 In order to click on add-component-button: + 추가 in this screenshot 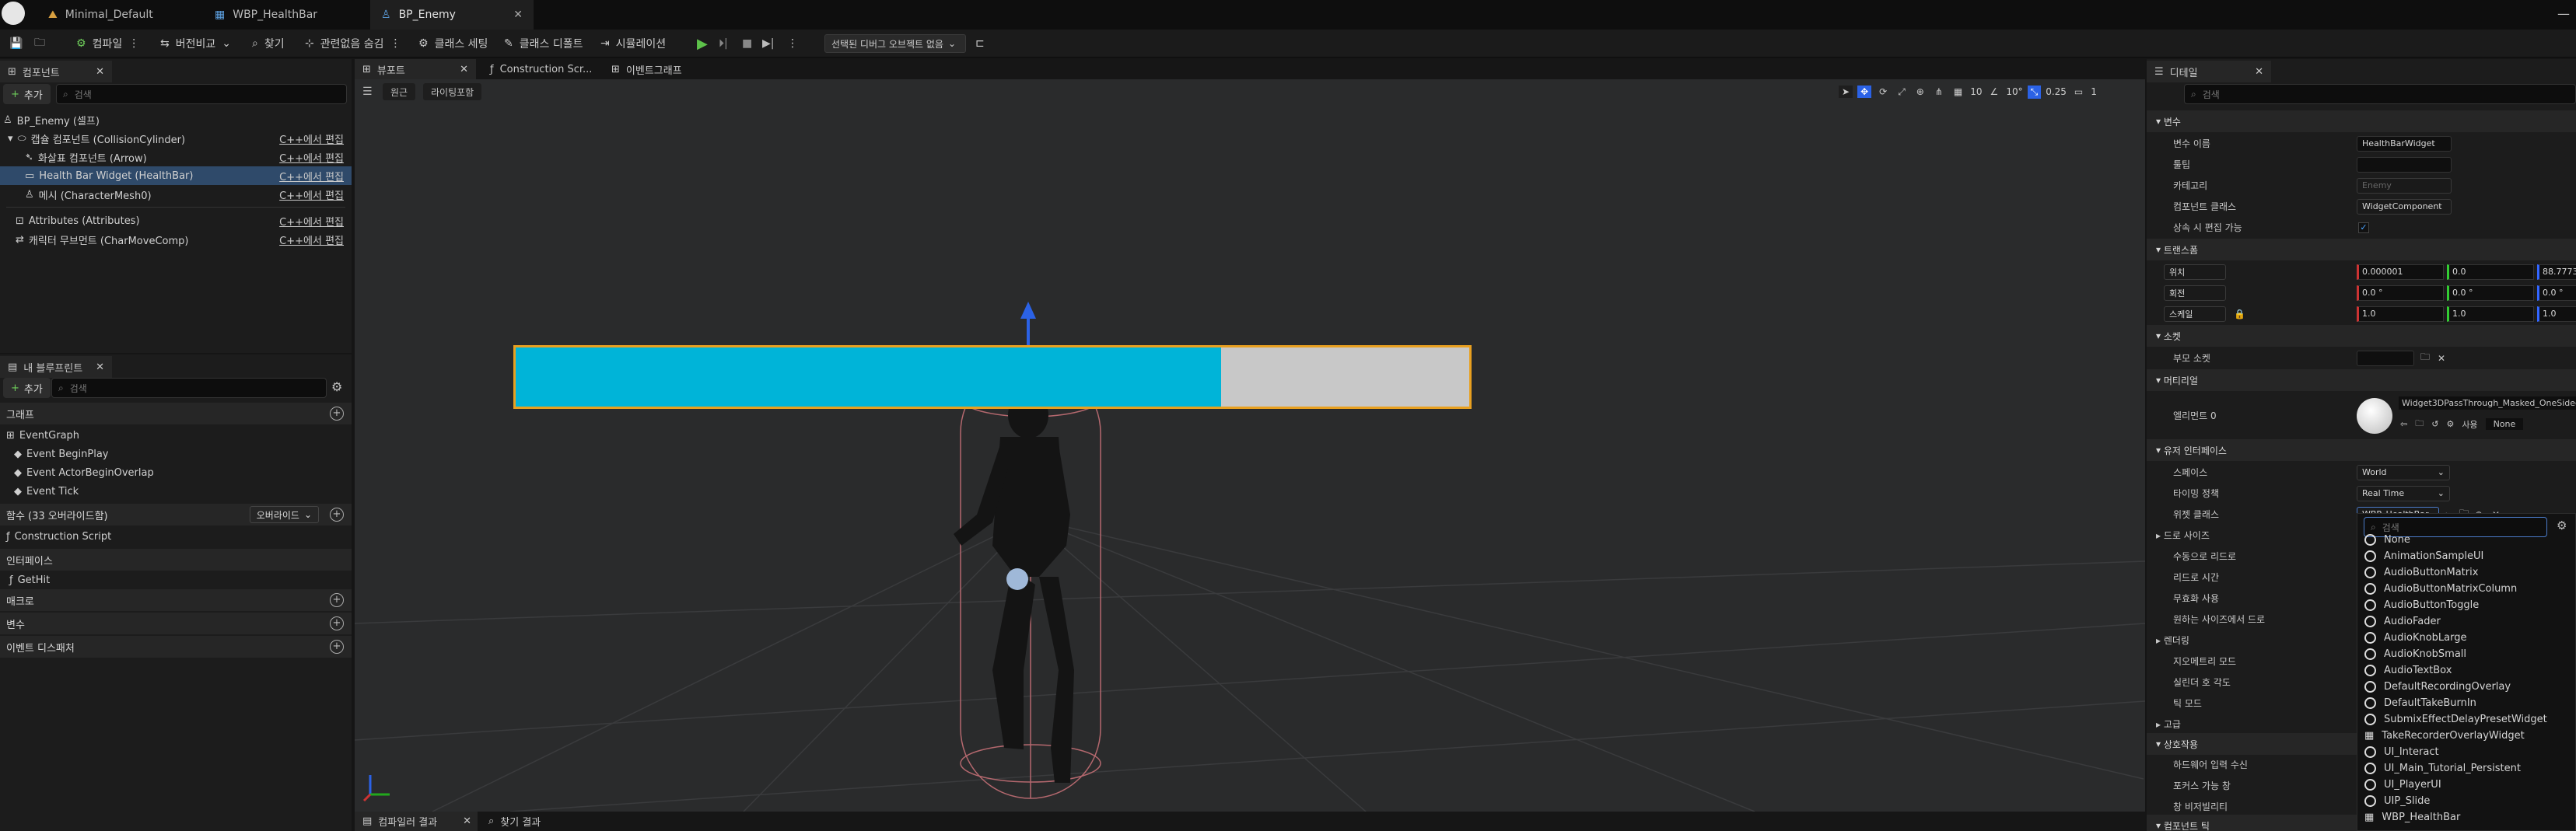, I will do `click(27, 94)`.